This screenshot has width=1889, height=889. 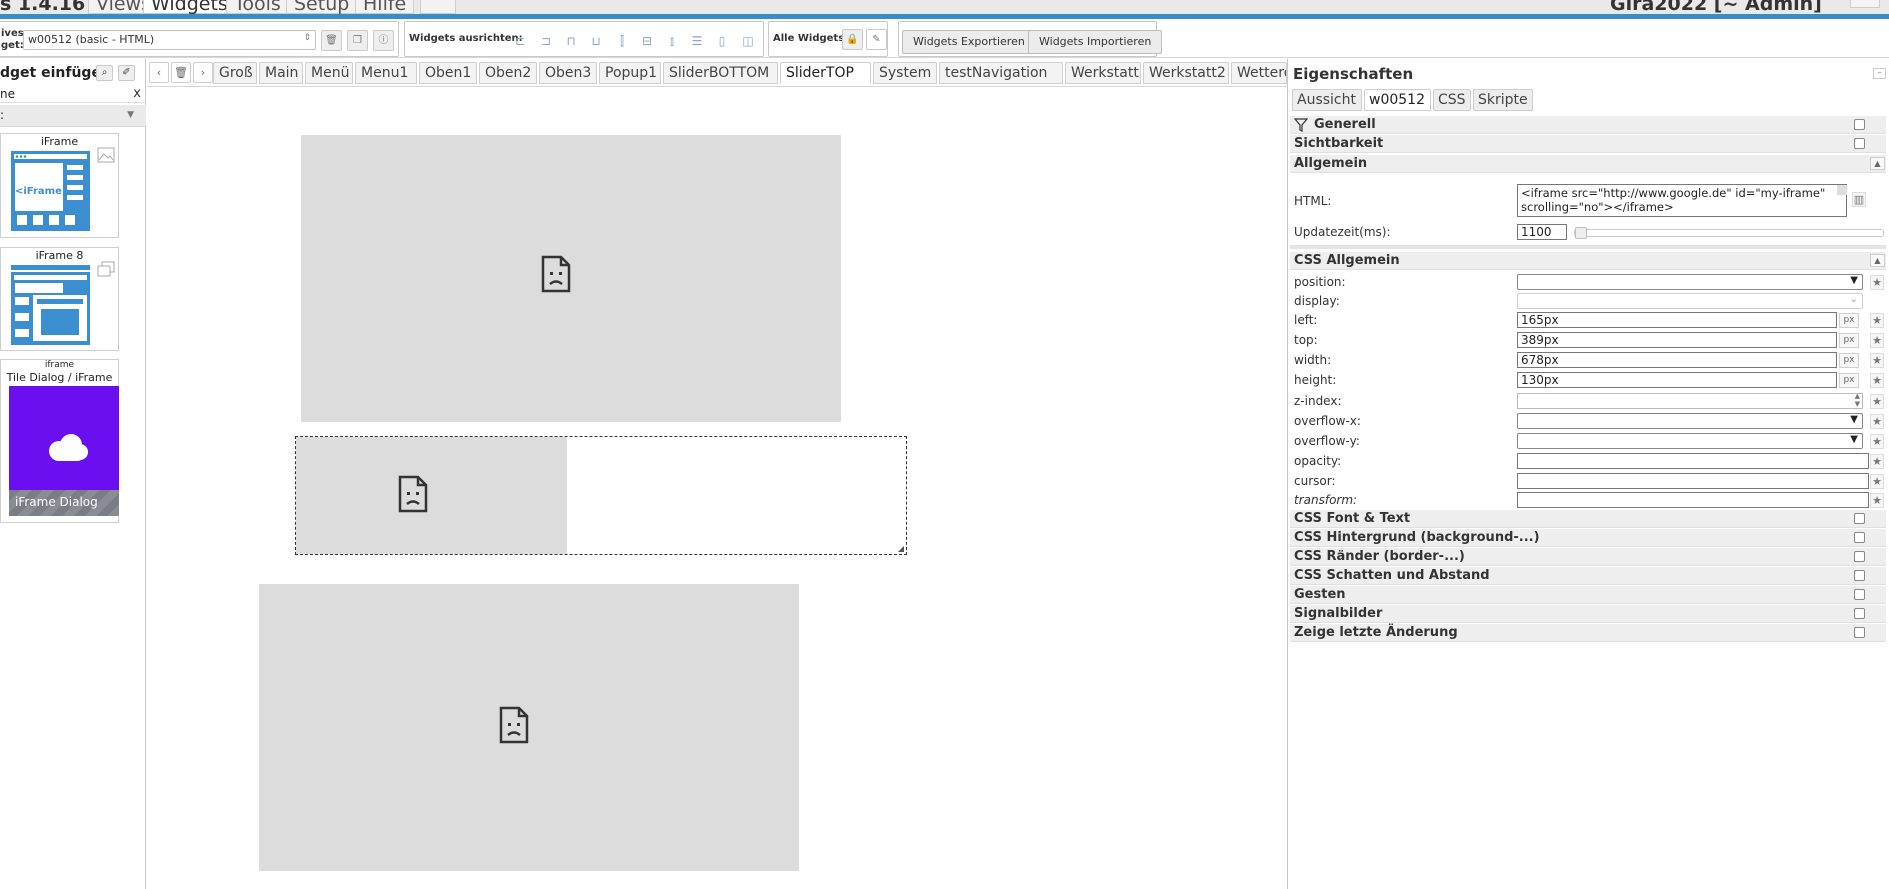 I want to click on tab-wetterdaten: Wetterdaten, so click(x=1259, y=73).